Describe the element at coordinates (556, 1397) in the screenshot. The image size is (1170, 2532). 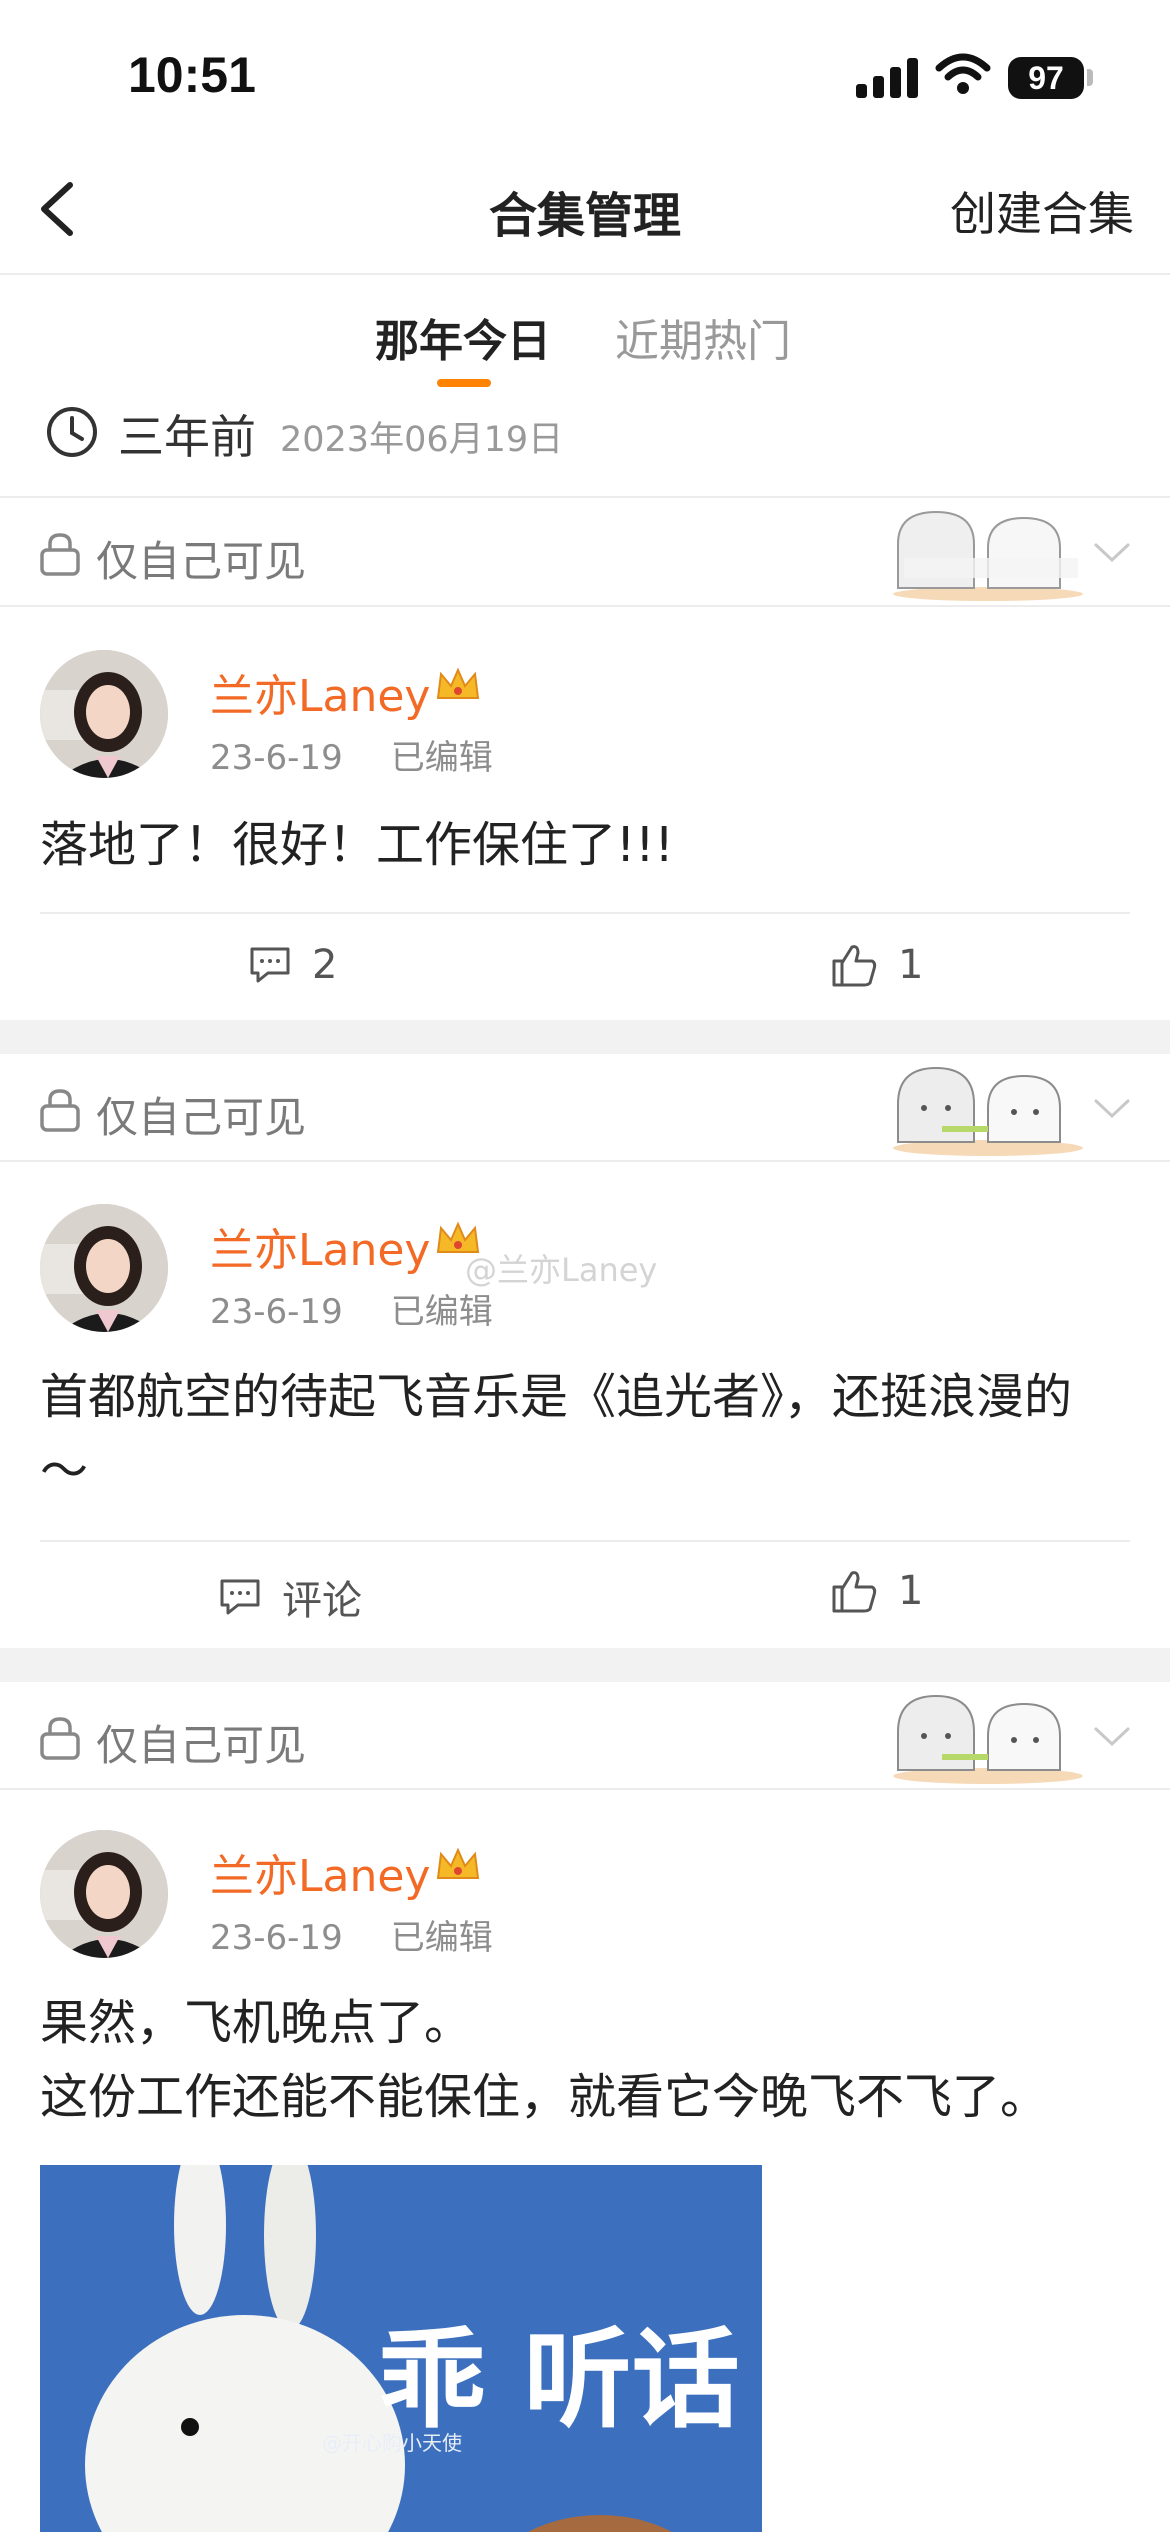
I see `post-text-line: 首都航空的待起飞音乐是《追光者》，还挺浪漫的` at that location.